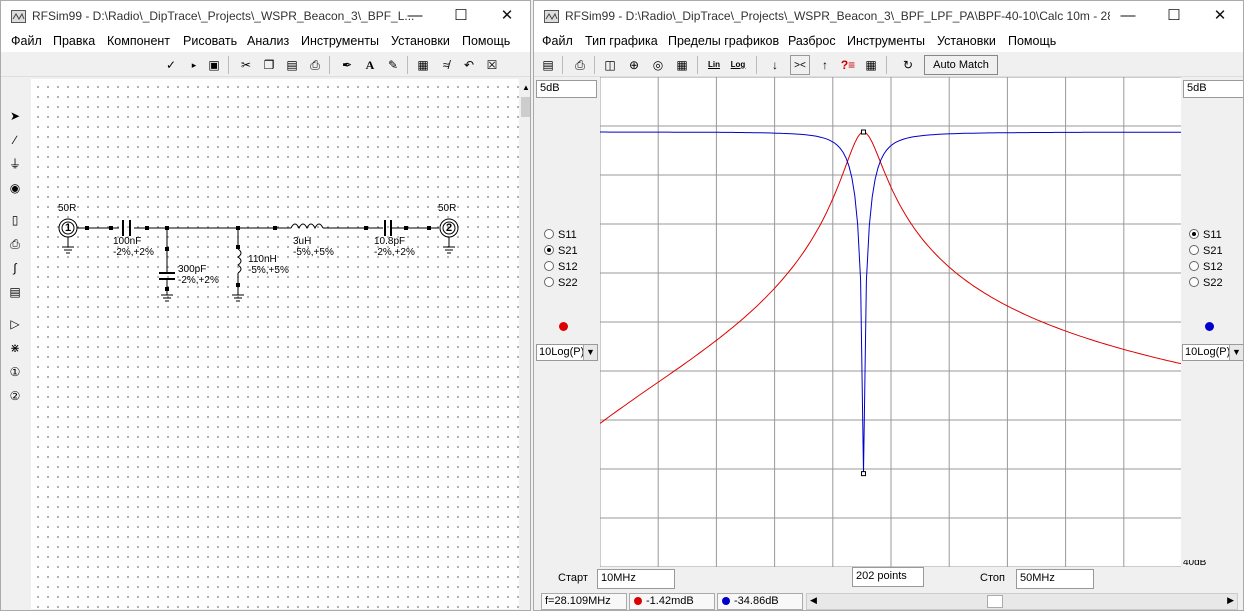 The image size is (1244, 611). Describe the element at coordinates (1055, 579) in the screenshot. I see `stop-frequency-input: 50MHz` at that location.